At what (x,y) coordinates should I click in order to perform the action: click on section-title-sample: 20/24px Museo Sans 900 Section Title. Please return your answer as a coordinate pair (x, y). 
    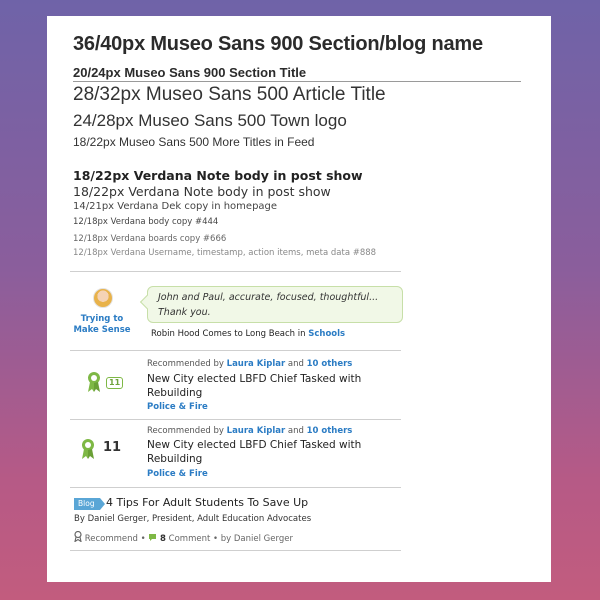
    Looking at the image, I should click on (190, 72).